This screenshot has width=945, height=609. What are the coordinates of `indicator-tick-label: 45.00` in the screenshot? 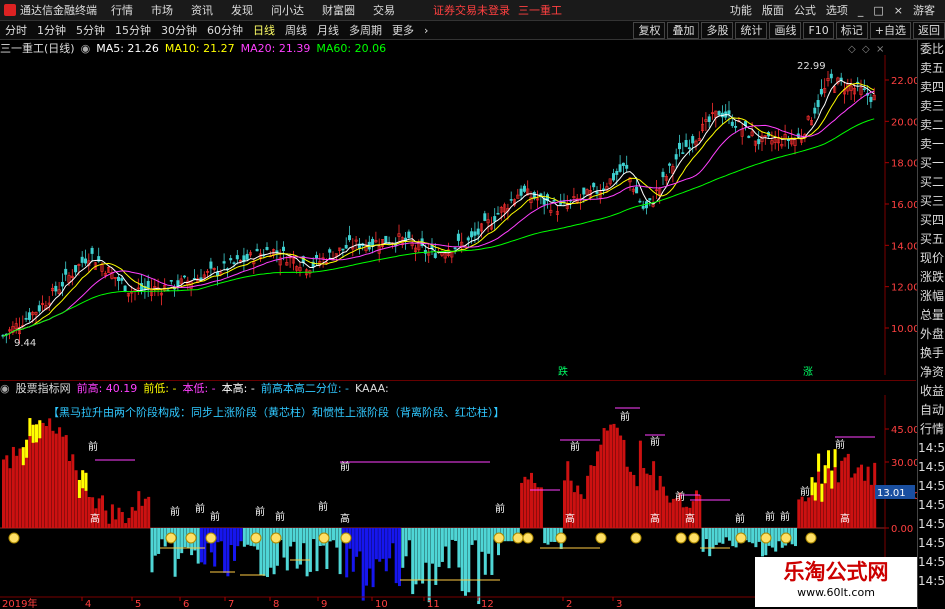 It's located at (904, 430).